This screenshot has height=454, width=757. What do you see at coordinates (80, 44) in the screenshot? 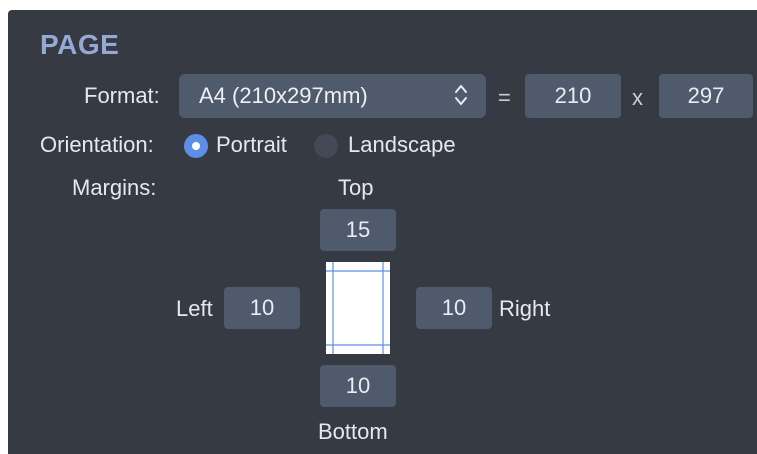
I see `section-title: PAGE` at bounding box center [80, 44].